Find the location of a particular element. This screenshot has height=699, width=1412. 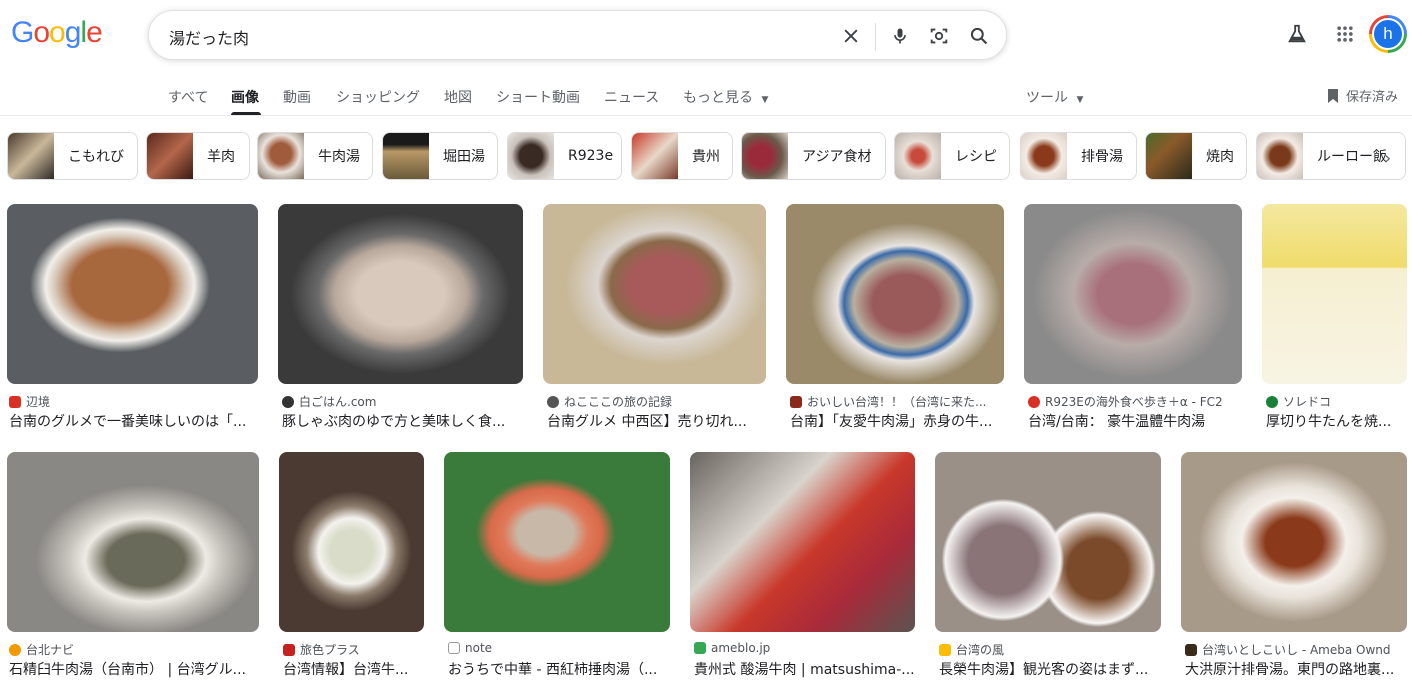

tab-more-label: もっと見る is located at coordinates (718, 98).